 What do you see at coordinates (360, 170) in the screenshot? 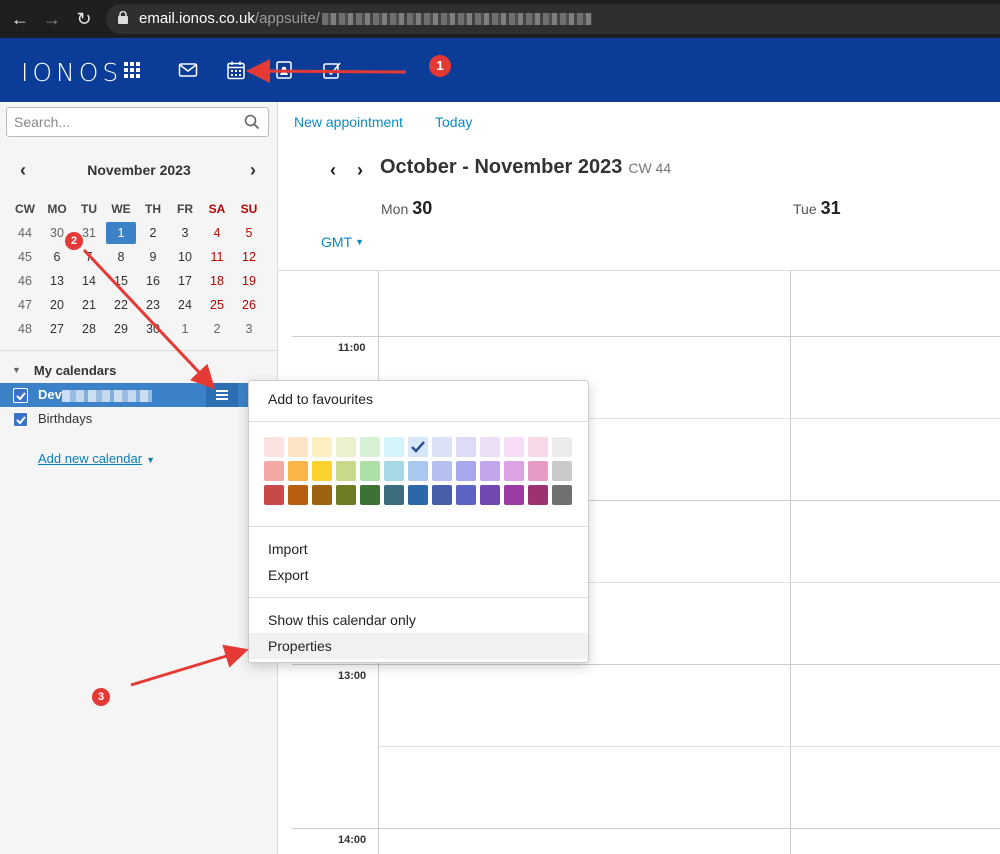
I see `next-week-icon: ›` at bounding box center [360, 170].